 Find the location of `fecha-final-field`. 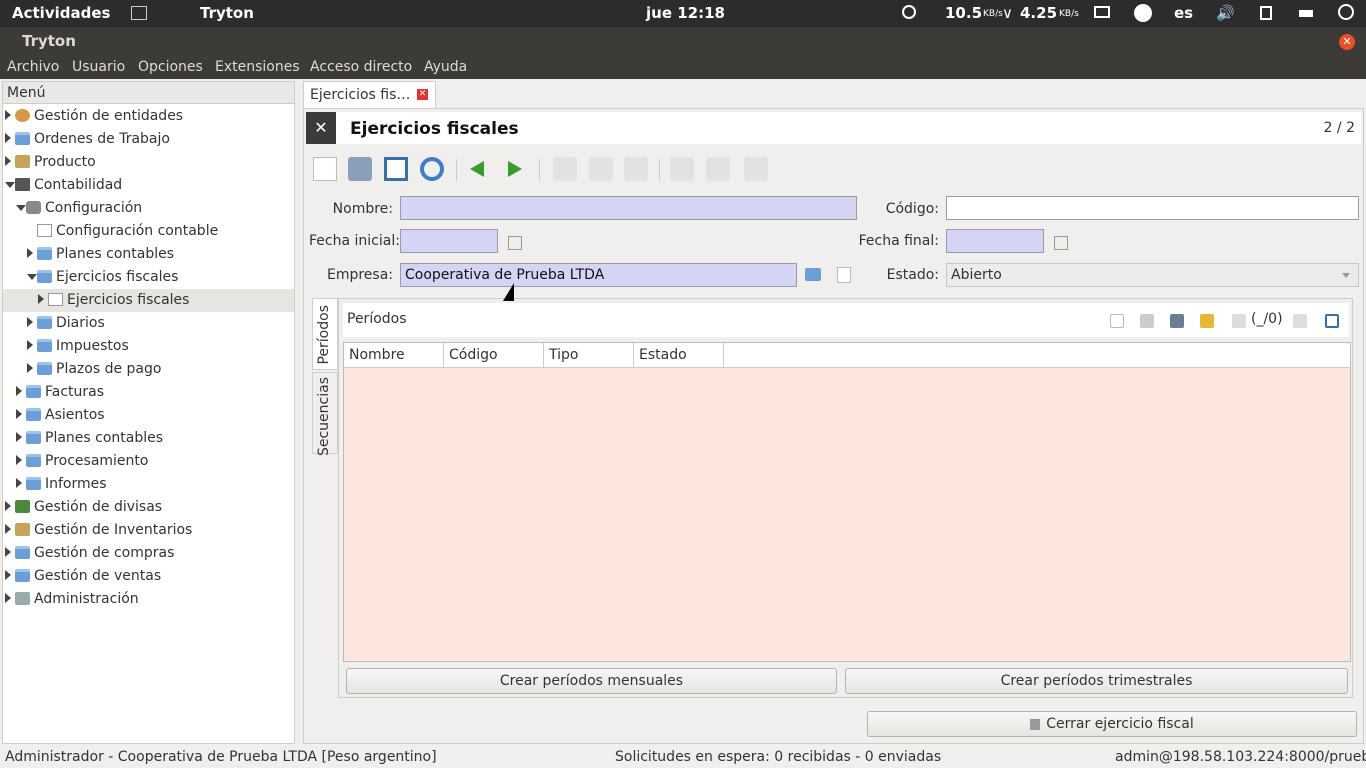

fecha-final-field is located at coordinates (995, 241).